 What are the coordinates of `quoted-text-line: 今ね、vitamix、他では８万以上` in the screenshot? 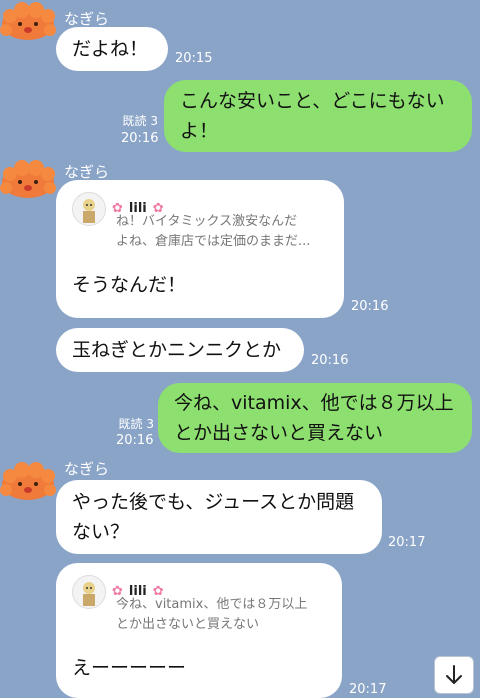 It's located at (212, 604).